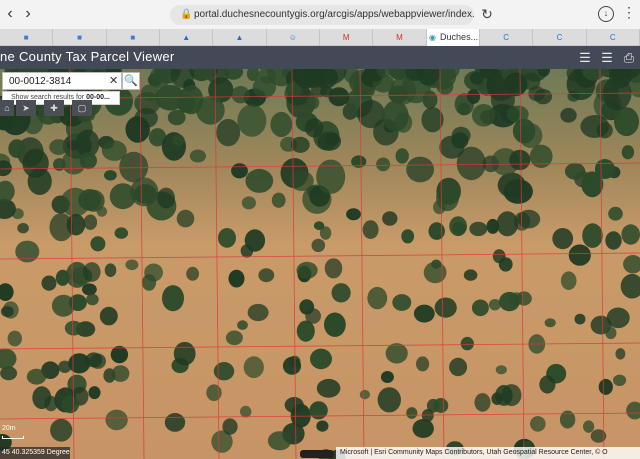 The height and width of the screenshot is (459, 640). What do you see at coordinates (629, 58) in the screenshot?
I see `print-icon: ⎙` at bounding box center [629, 58].